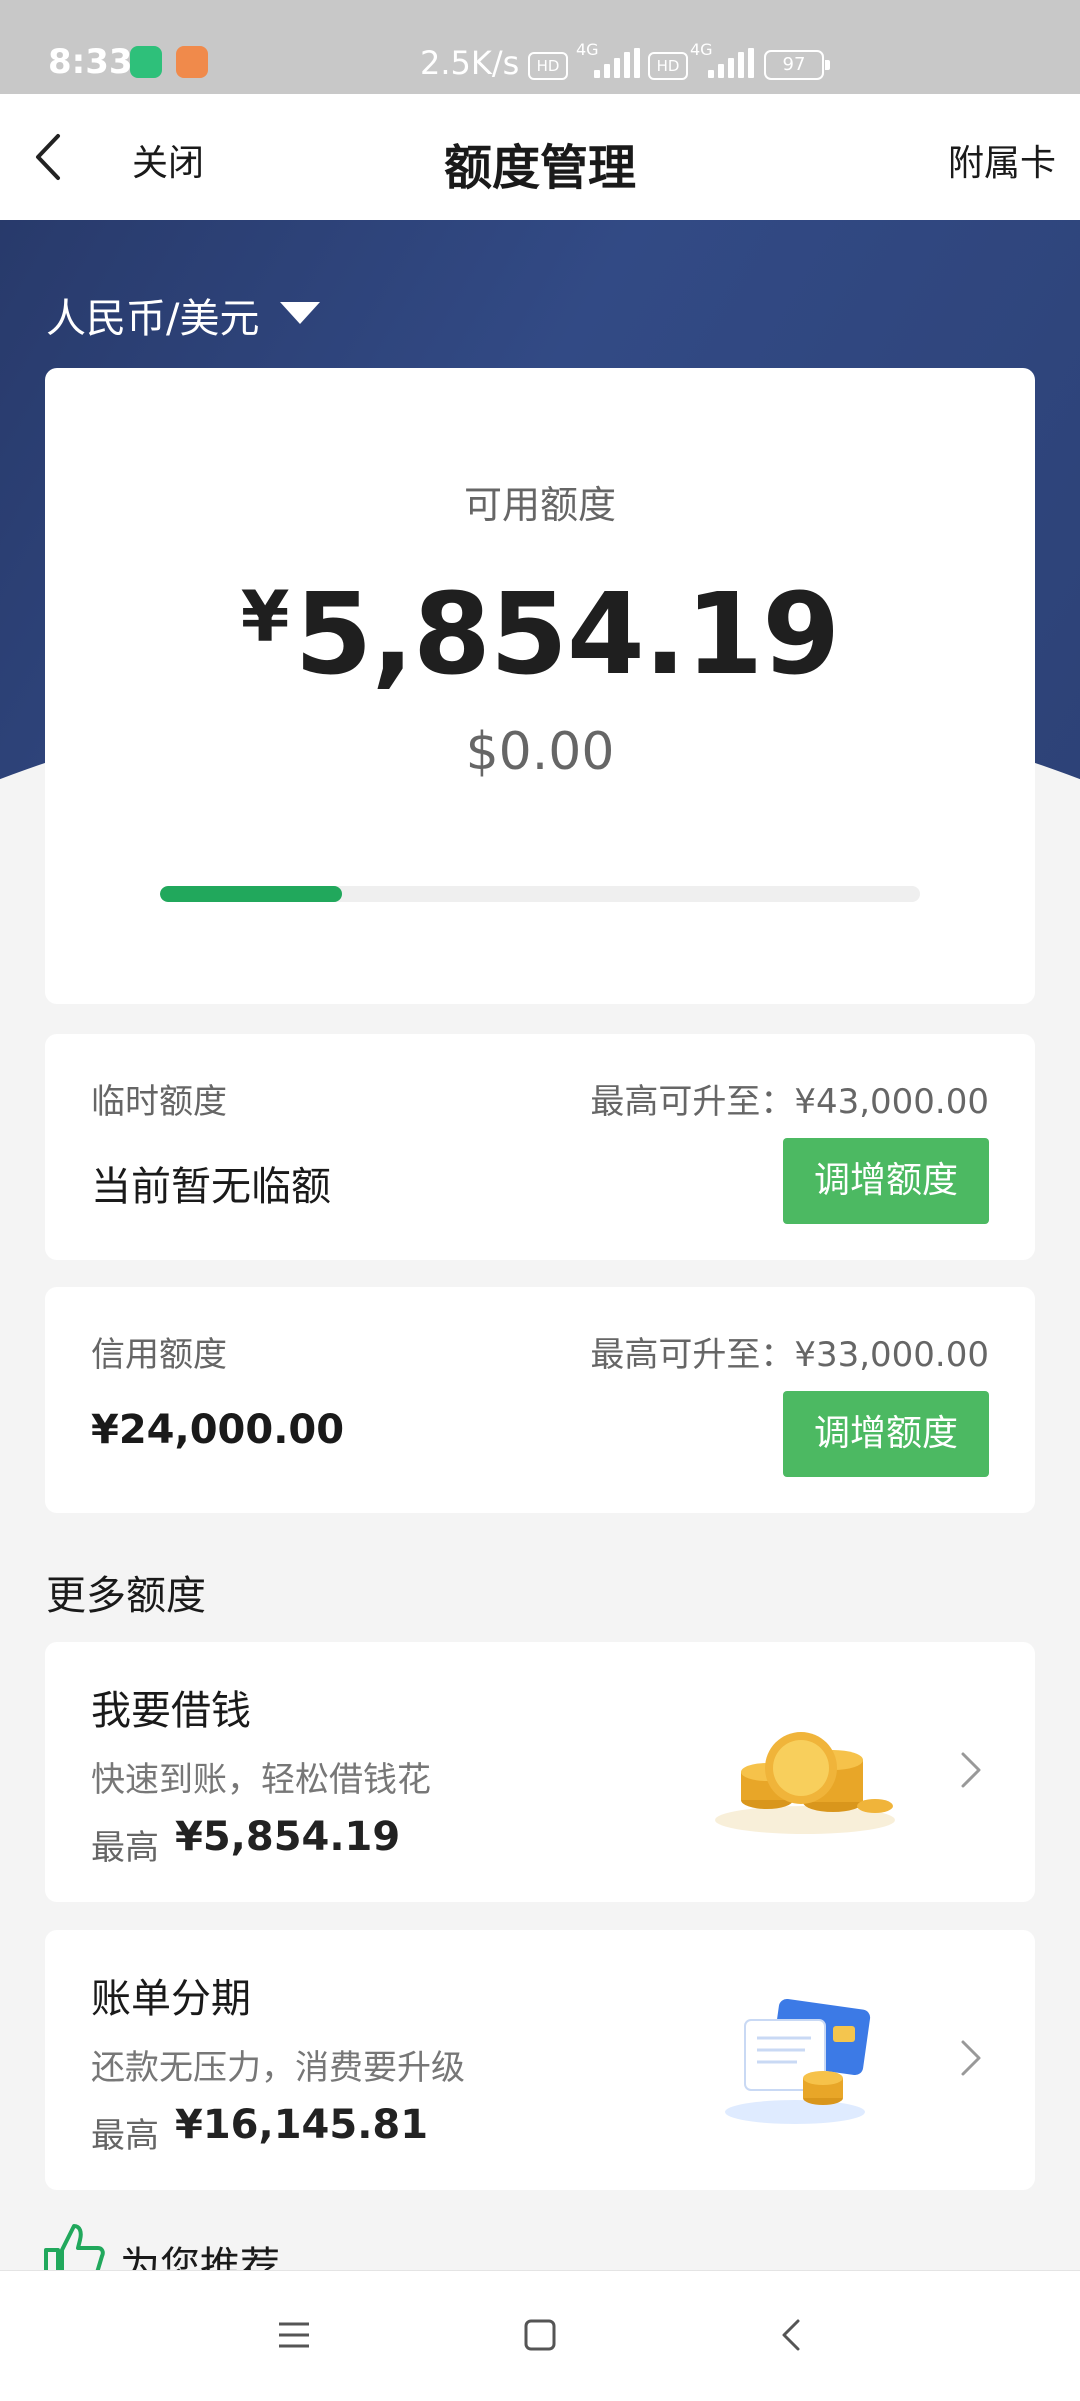  Describe the element at coordinates (548, 66) in the screenshot. I see `hd-icon: HD` at that location.